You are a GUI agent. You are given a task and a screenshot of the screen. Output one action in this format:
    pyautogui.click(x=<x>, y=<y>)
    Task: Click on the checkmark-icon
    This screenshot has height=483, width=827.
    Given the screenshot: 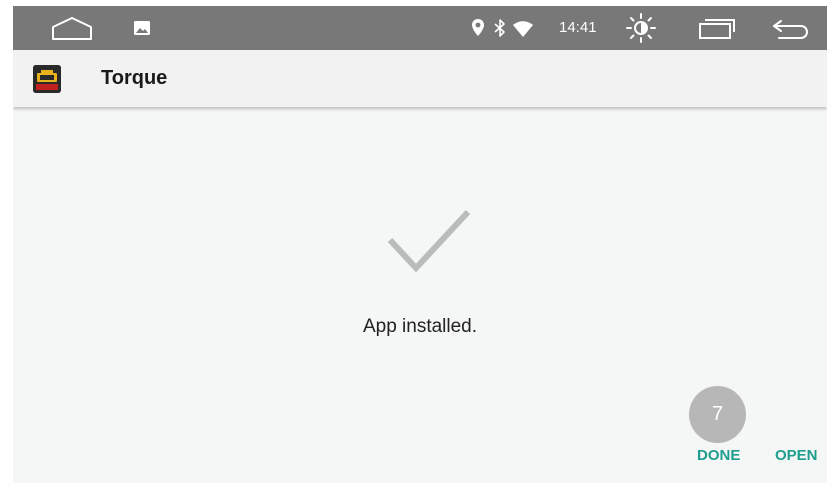 What is the action you would take?
    pyautogui.click(x=429, y=241)
    